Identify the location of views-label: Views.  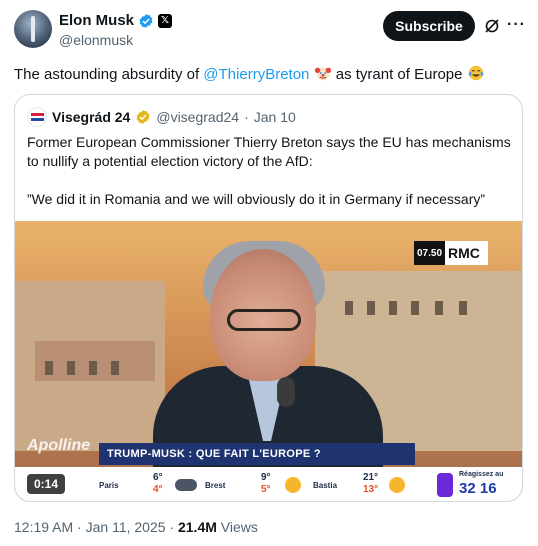
(239, 527).